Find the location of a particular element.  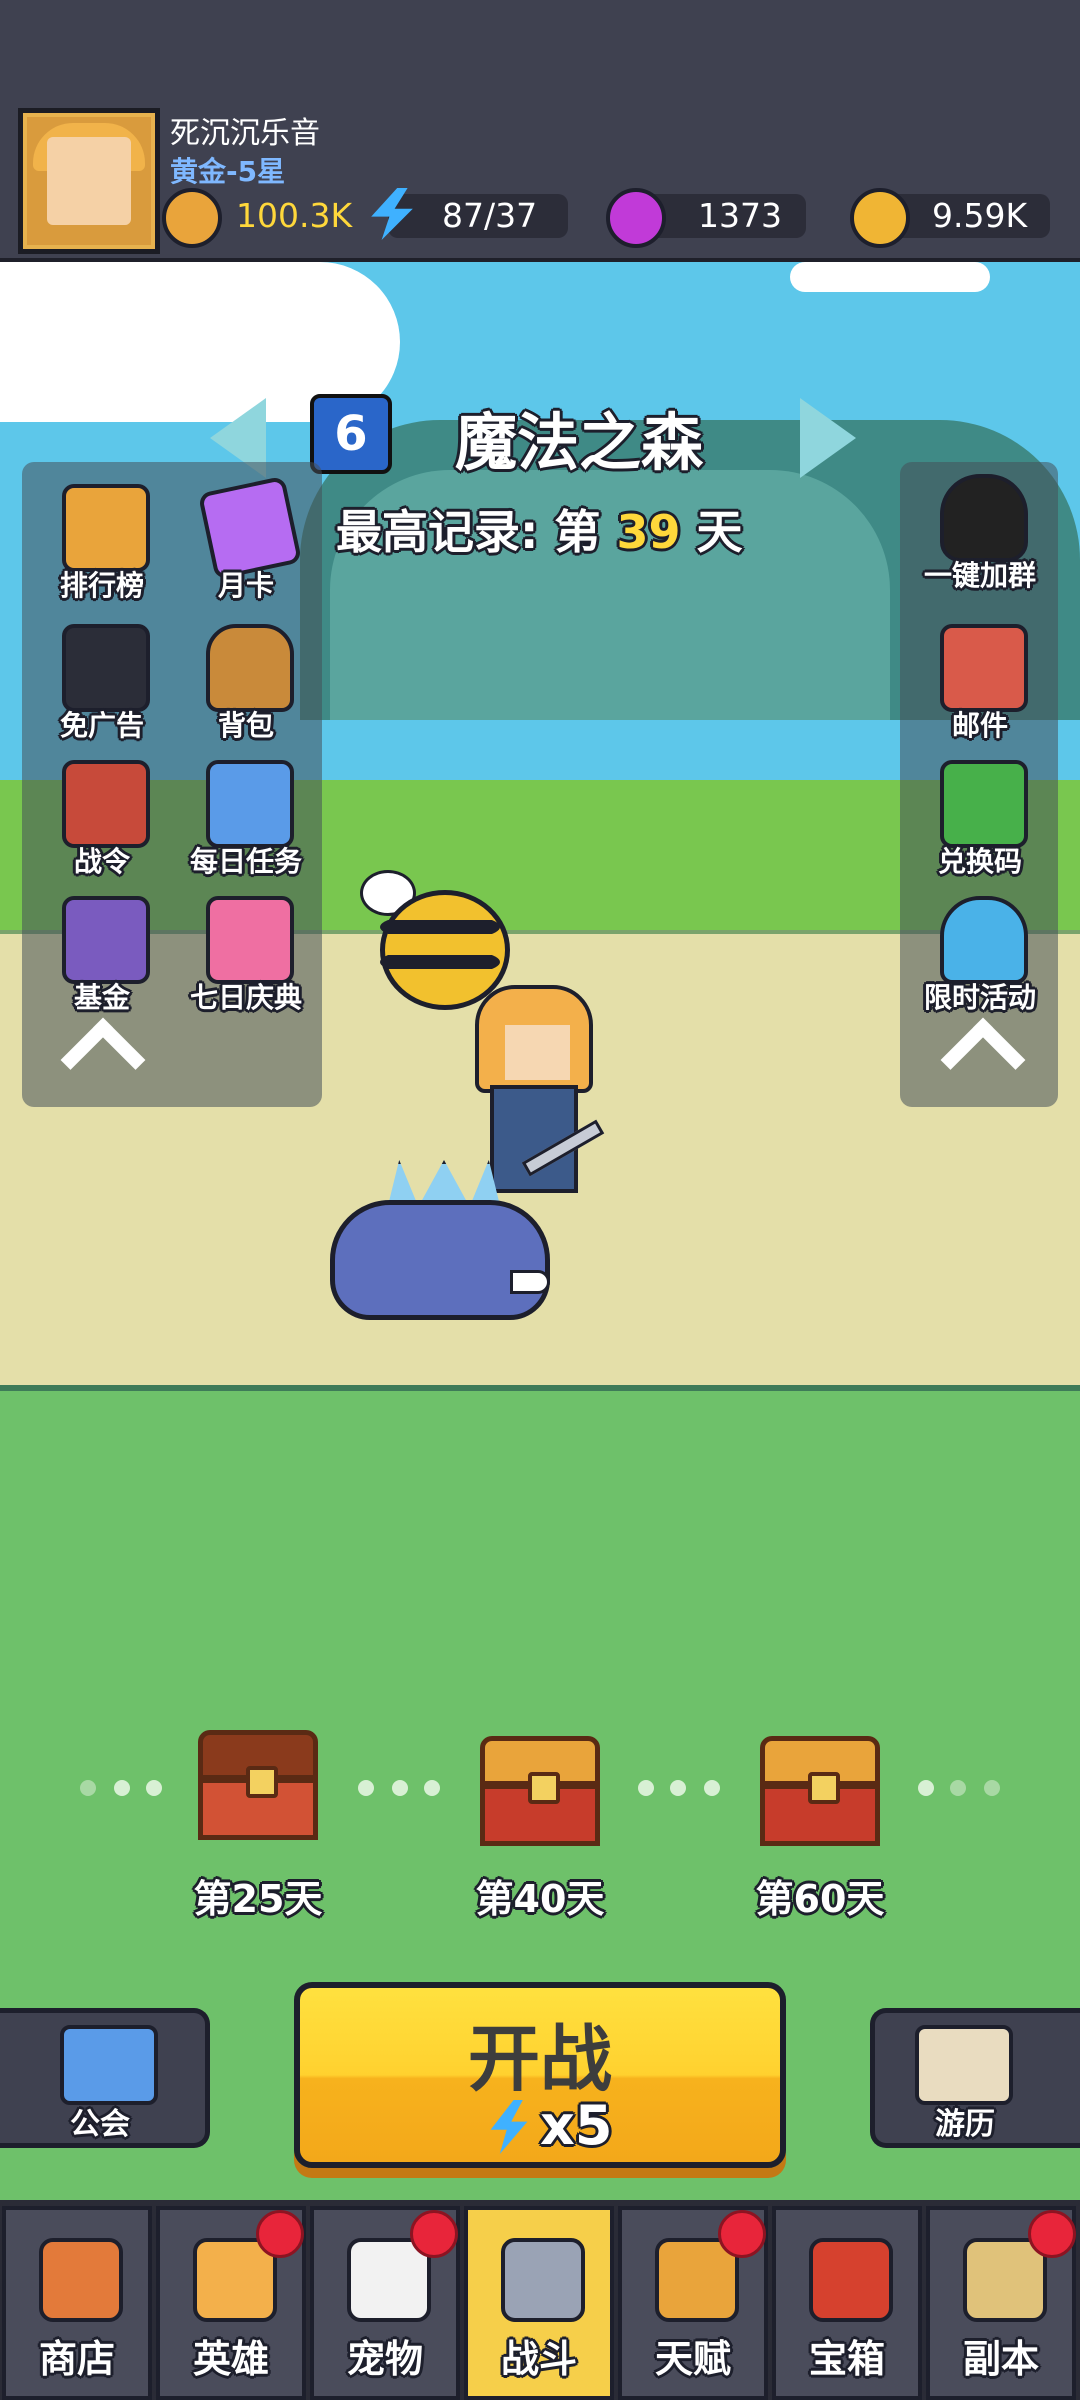

menu-backpack: 背包 is located at coordinates (246, 685).